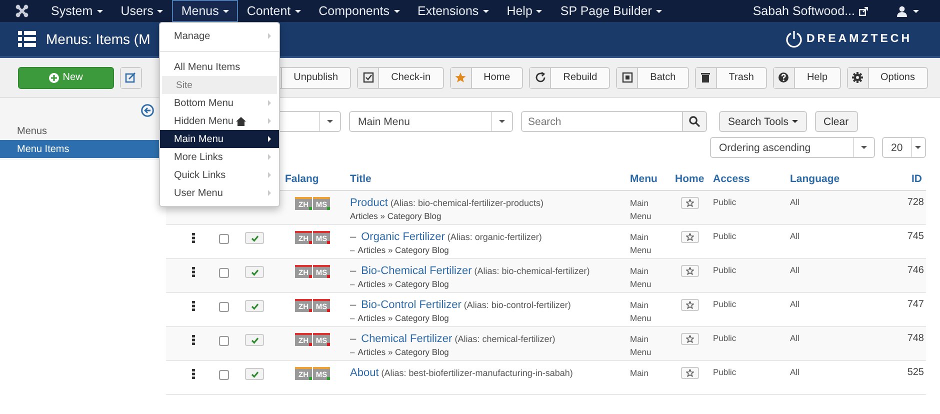 The width and height of the screenshot is (940, 414). I want to click on help-button: Help, so click(806, 77).